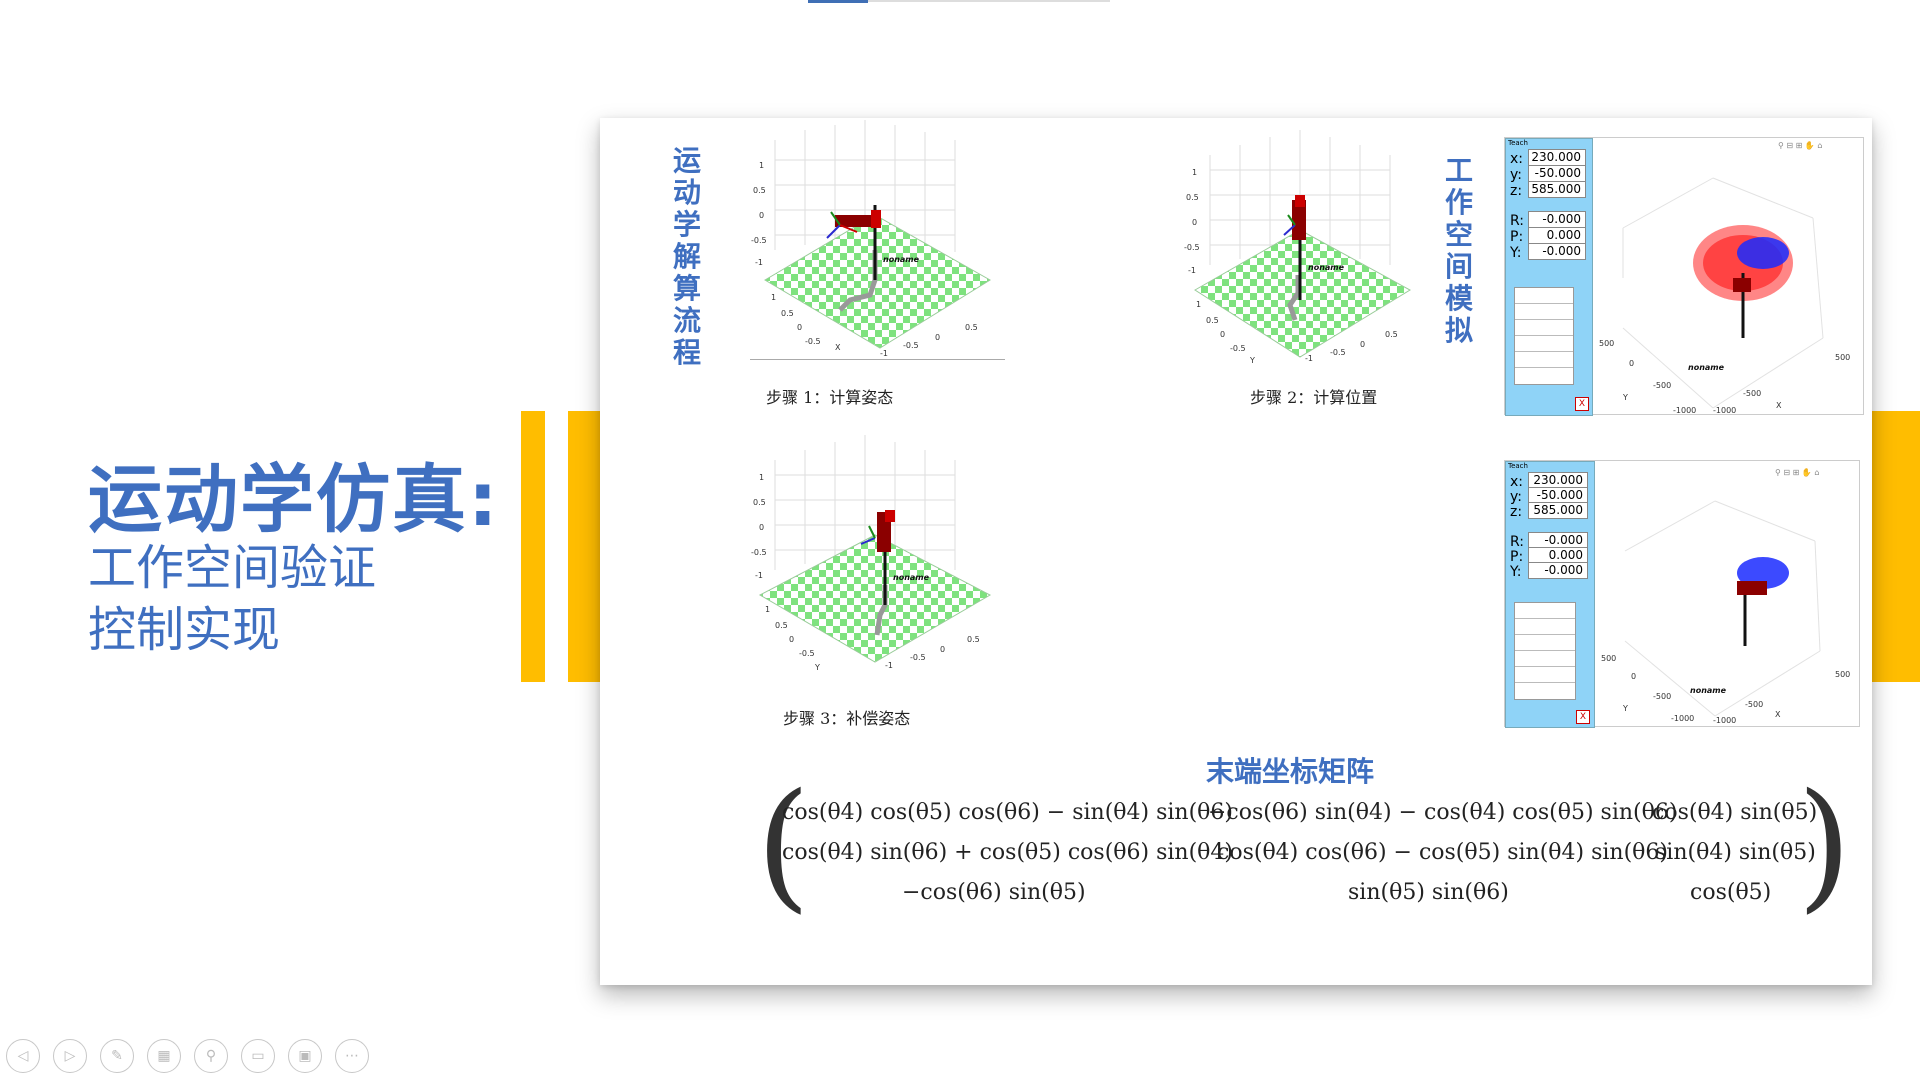 This screenshot has width=1920, height=1080. Describe the element at coordinates (1428, 892) in the screenshot. I see `matrix-cell: sin(θ5) sin(θ6)` at that location.